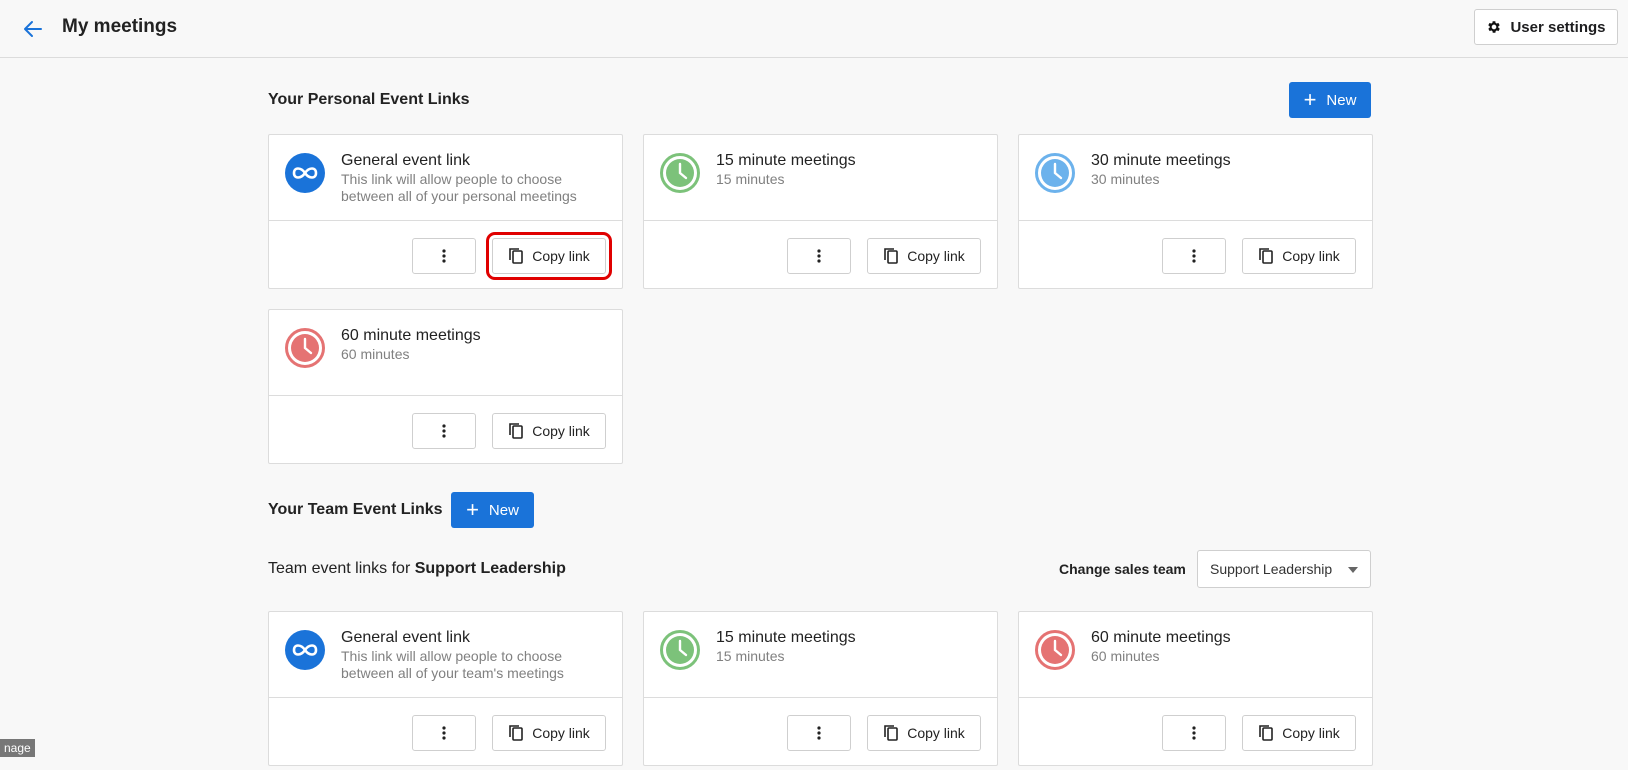  Describe the element at coordinates (1125, 179) in the screenshot. I see `card-subtitle: 30 minutes` at that location.